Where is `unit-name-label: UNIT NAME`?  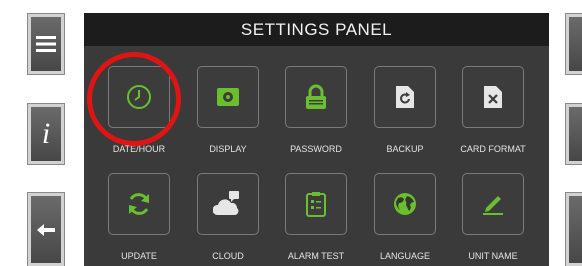
unit-name-label: UNIT NAME is located at coordinates (493, 256).